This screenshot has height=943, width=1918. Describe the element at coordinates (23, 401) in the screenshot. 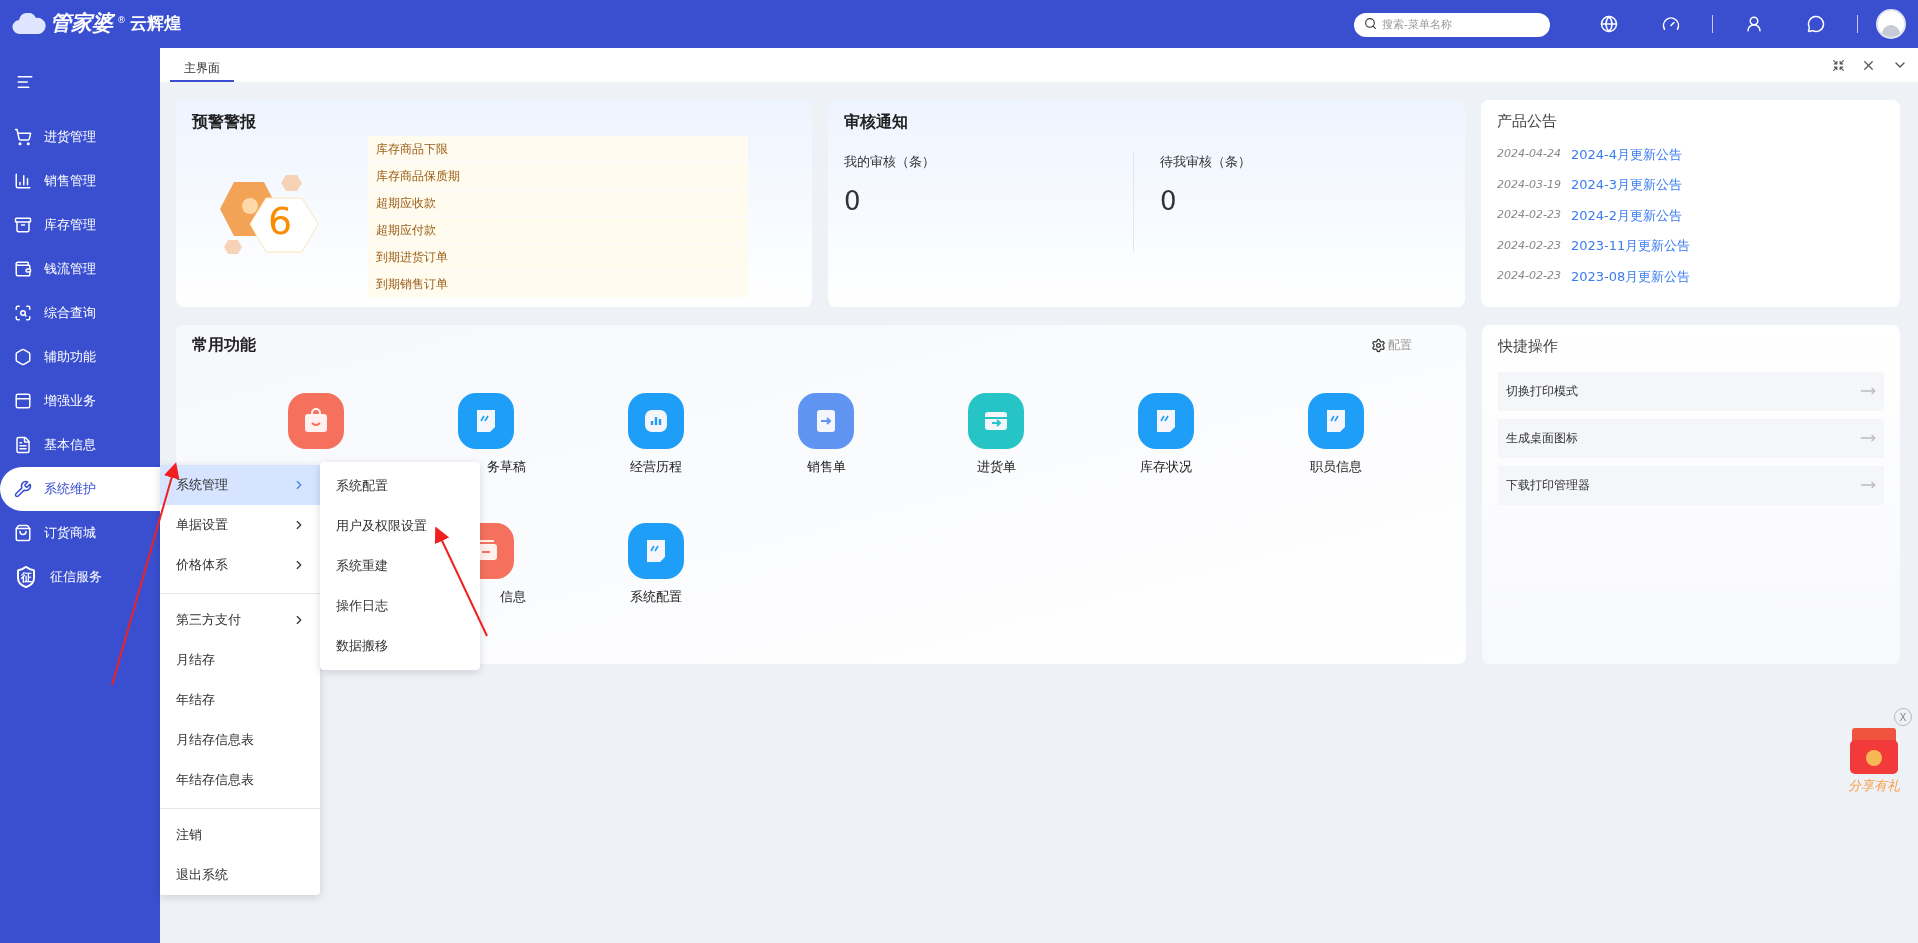

I see `panel-icon` at that location.